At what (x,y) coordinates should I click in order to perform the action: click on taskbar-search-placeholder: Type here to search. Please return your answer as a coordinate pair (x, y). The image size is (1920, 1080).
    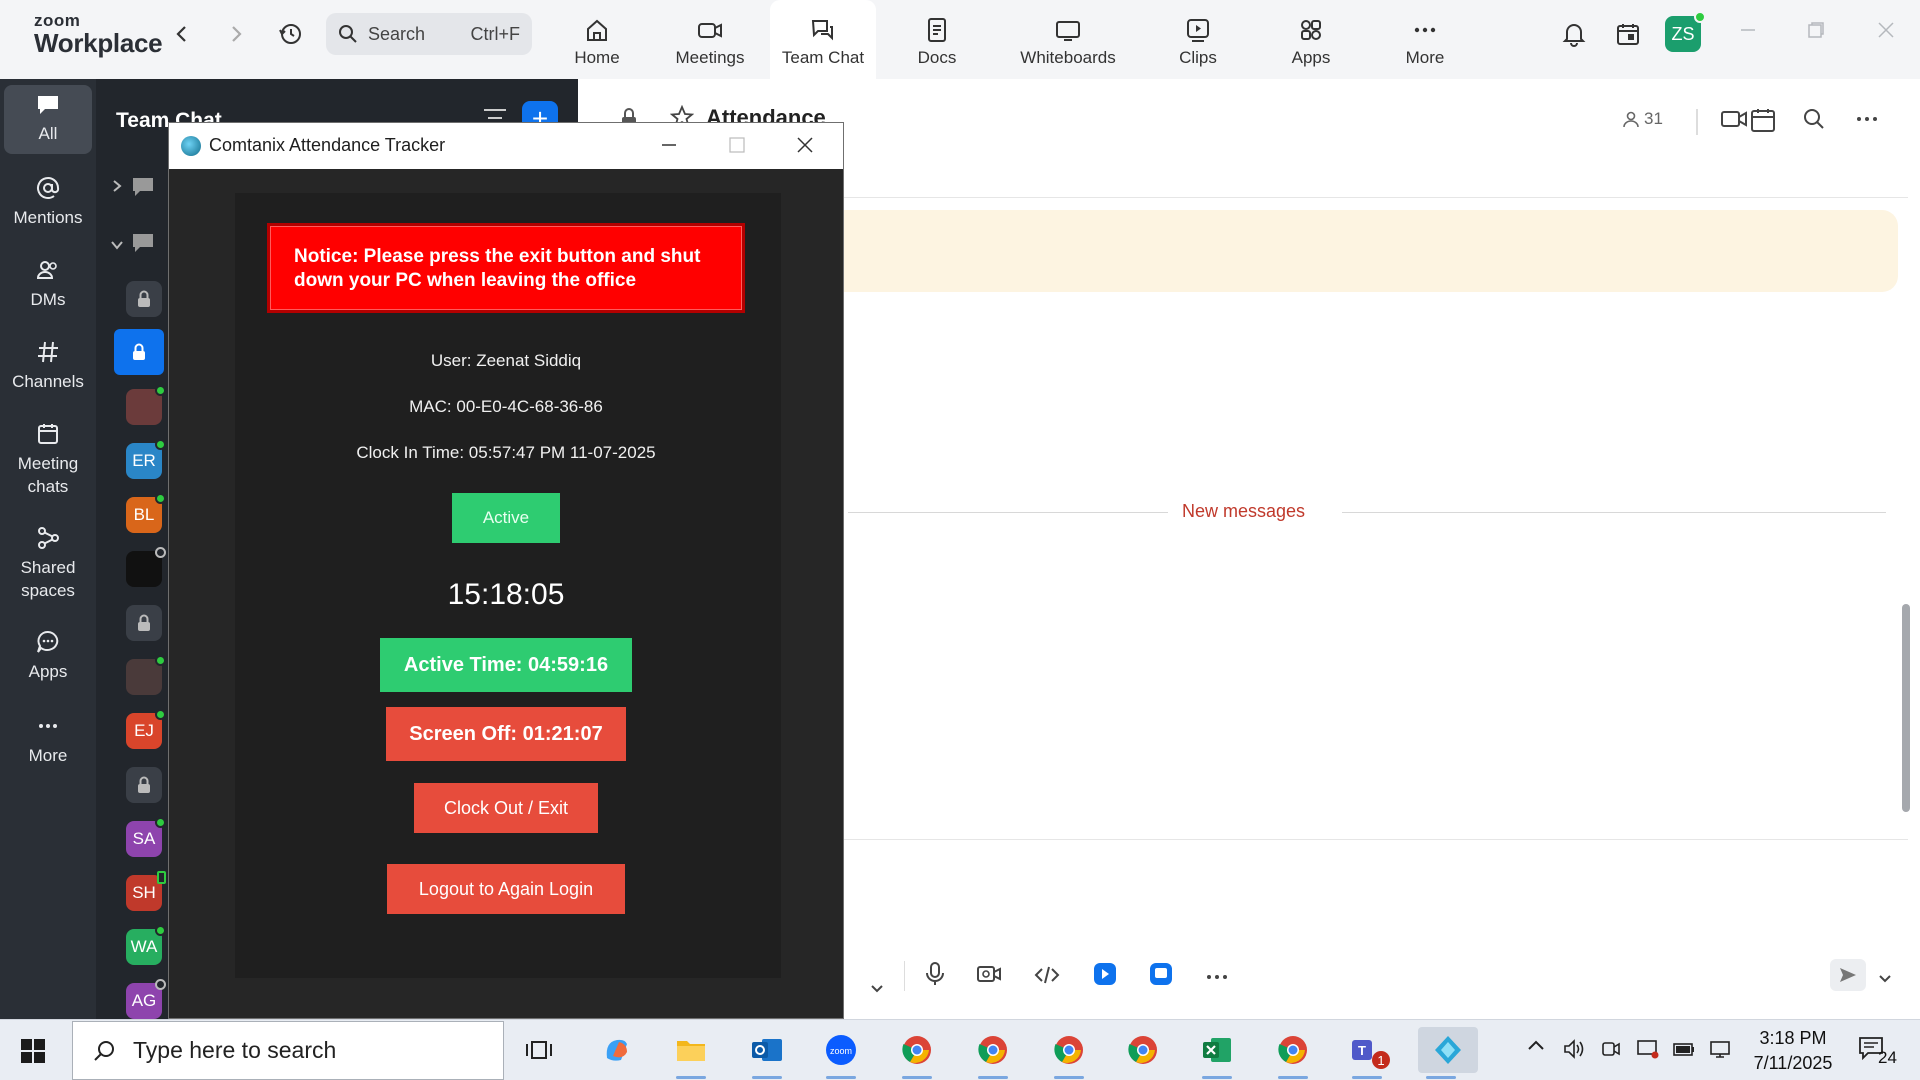
    Looking at the image, I should click on (235, 1050).